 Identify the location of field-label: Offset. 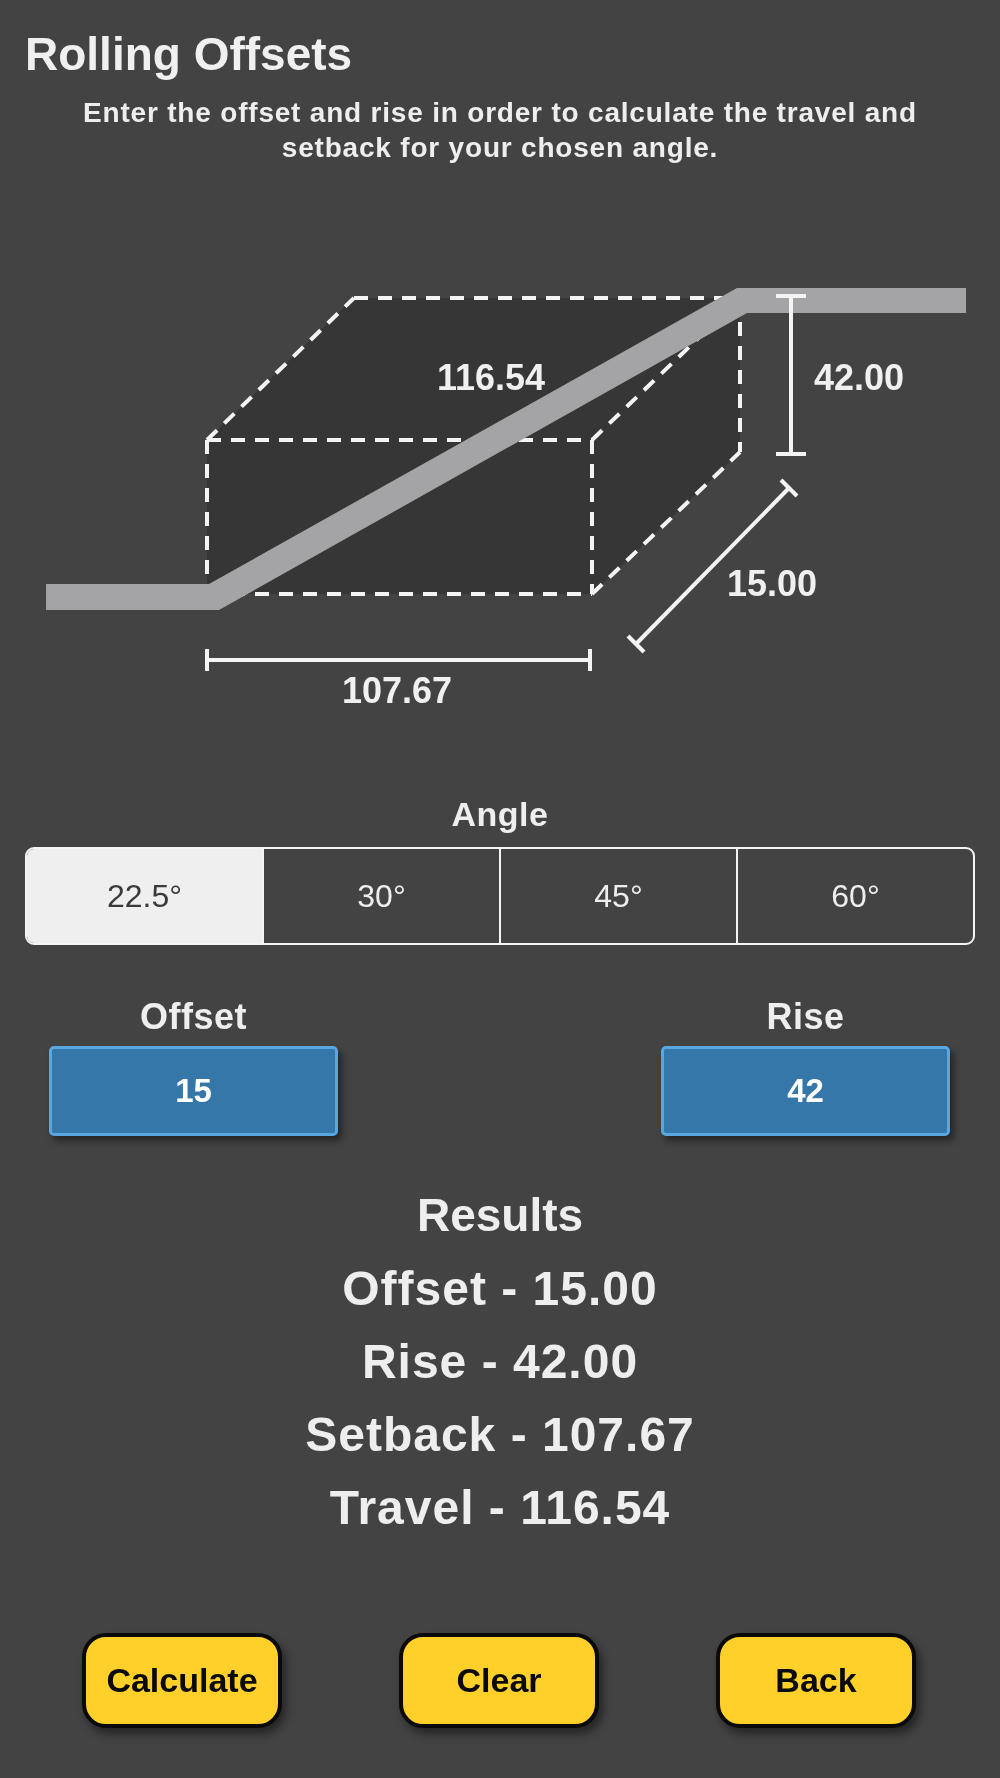
(193, 1017).